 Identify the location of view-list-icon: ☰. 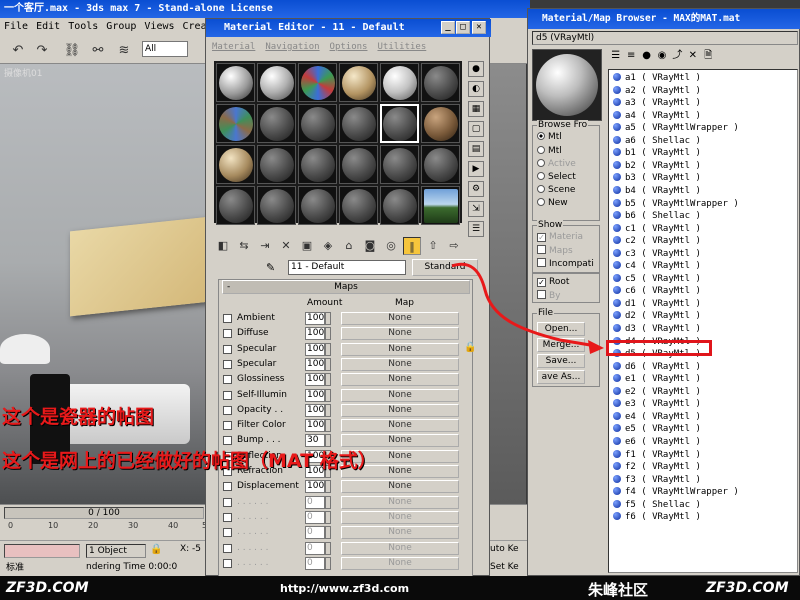
(615, 56).